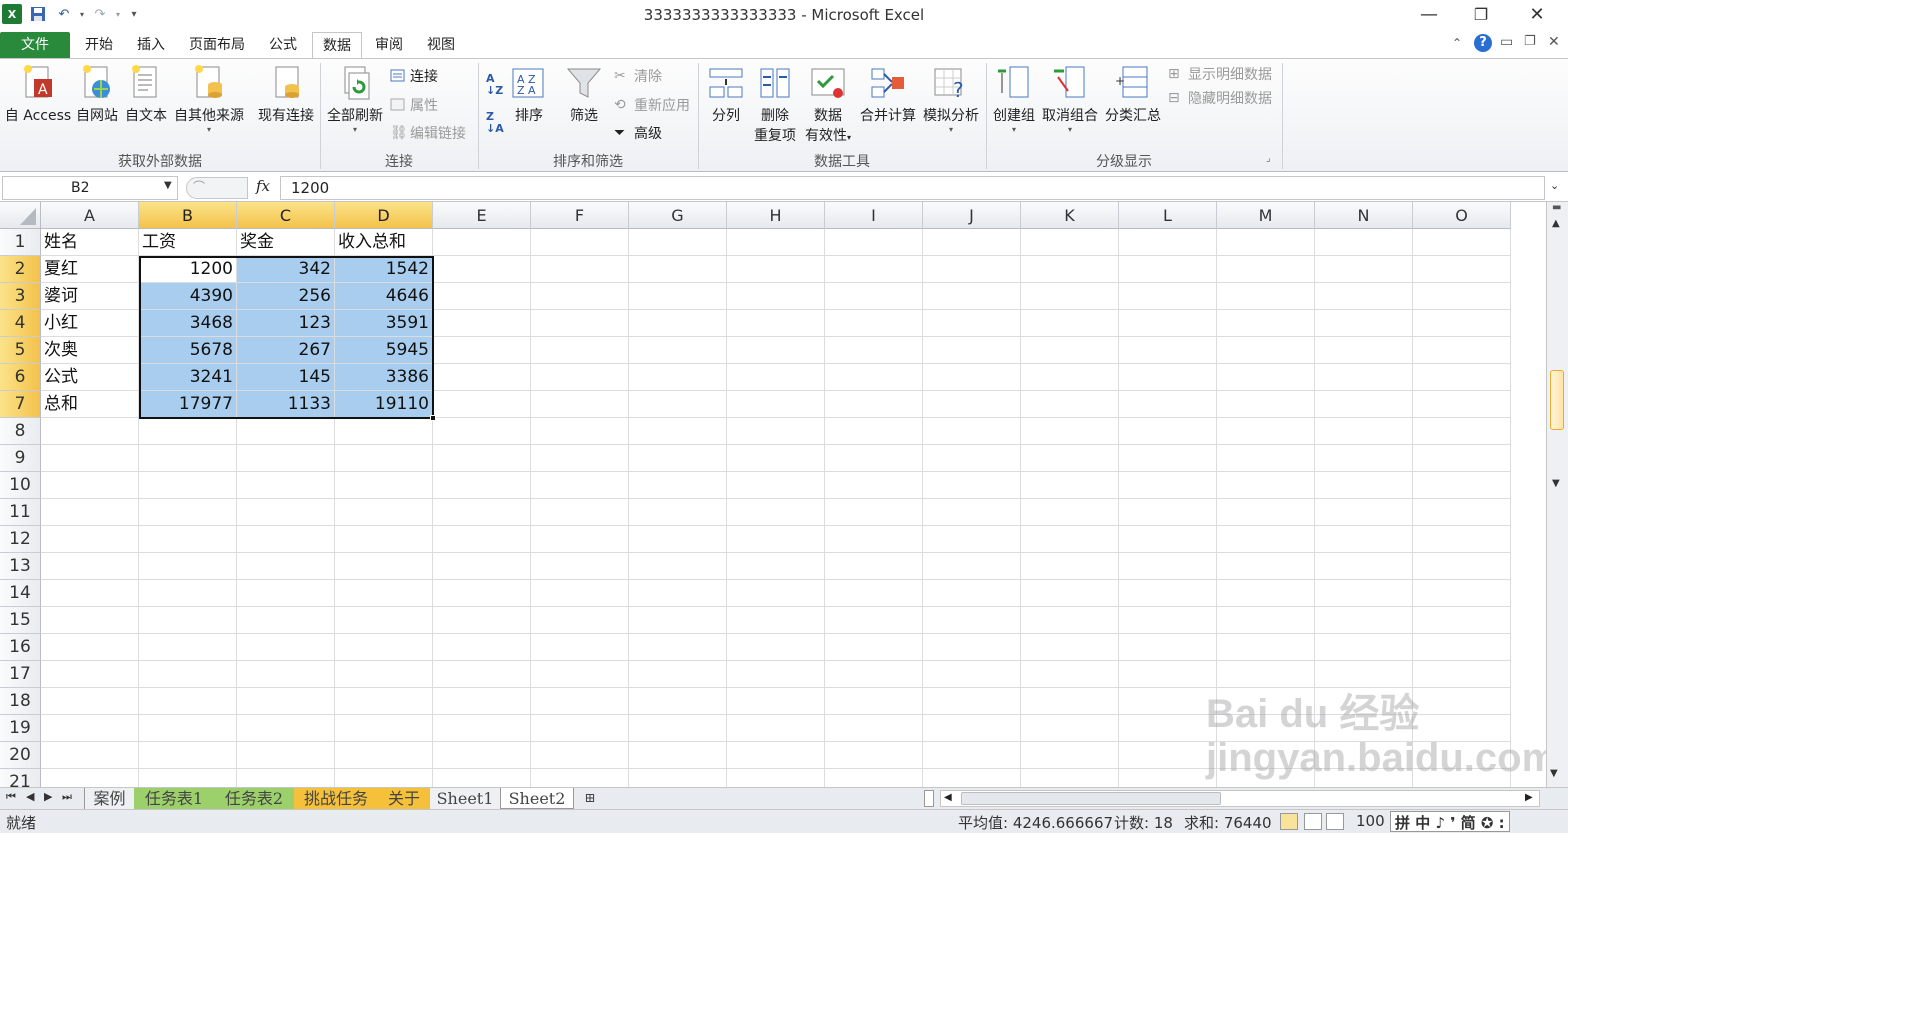 This screenshot has height=1020, width=1920. Describe the element at coordinates (495, 123) in the screenshot. I see `sort-descending-icon: Z ↓A` at that location.